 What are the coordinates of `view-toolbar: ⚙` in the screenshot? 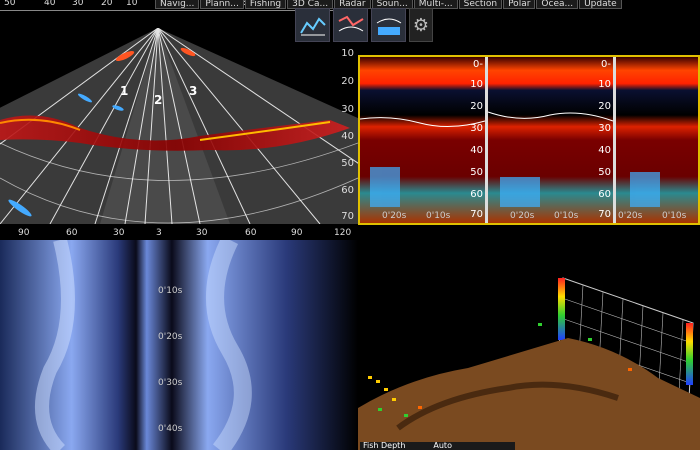 It's located at (364, 25).